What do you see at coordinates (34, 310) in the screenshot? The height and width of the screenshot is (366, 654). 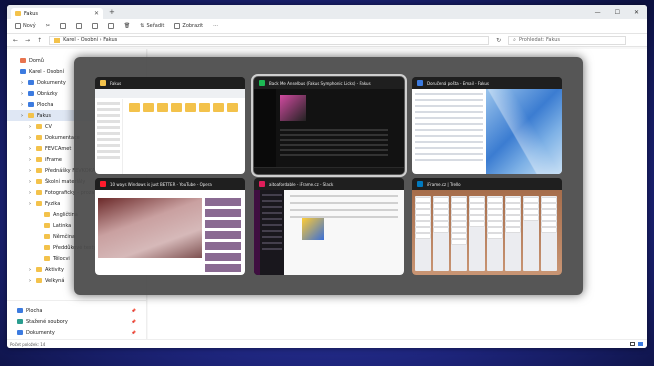 I see `quick-access-label: Plocha` at bounding box center [34, 310].